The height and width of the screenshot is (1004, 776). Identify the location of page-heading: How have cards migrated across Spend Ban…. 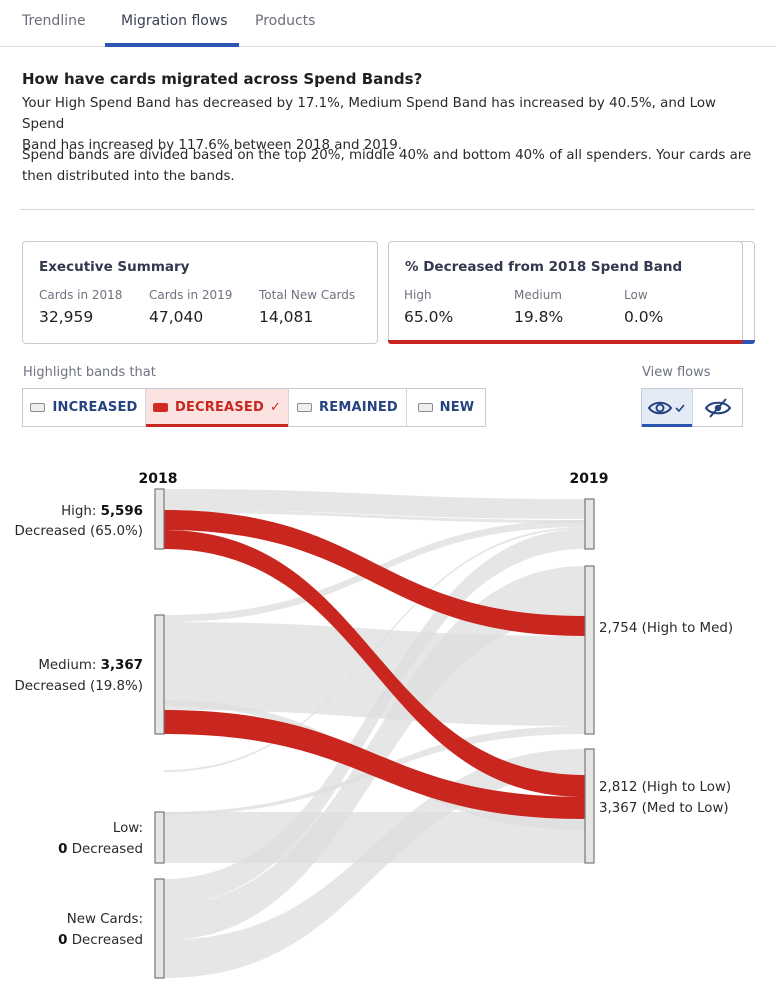
(222, 79).